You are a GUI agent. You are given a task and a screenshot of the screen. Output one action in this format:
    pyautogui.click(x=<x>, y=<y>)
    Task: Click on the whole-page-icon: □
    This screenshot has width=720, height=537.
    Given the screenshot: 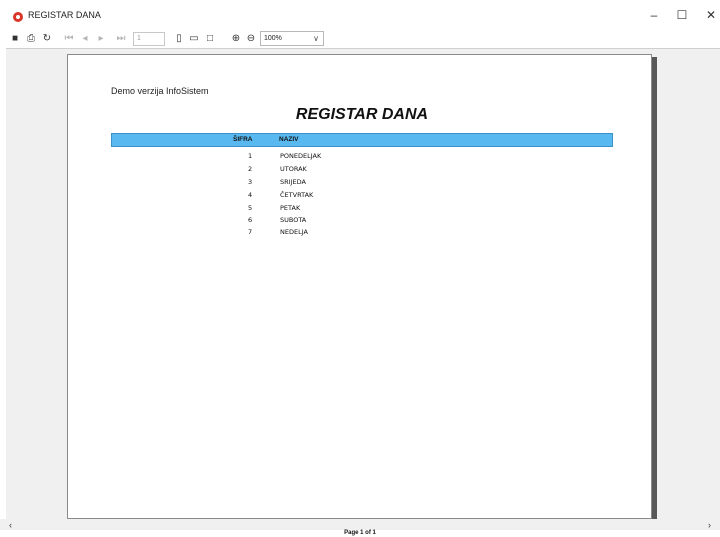 What is the action you would take?
    pyautogui.click(x=210, y=39)
    